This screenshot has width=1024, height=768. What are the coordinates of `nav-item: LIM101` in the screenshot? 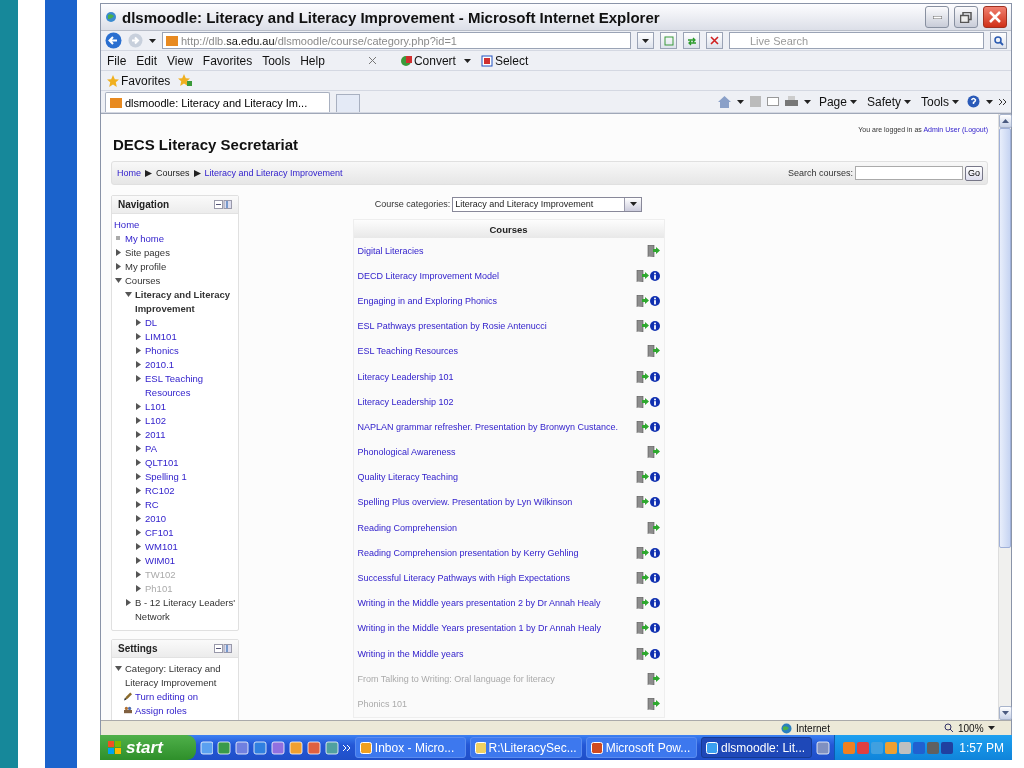 It's located at (161, 337).